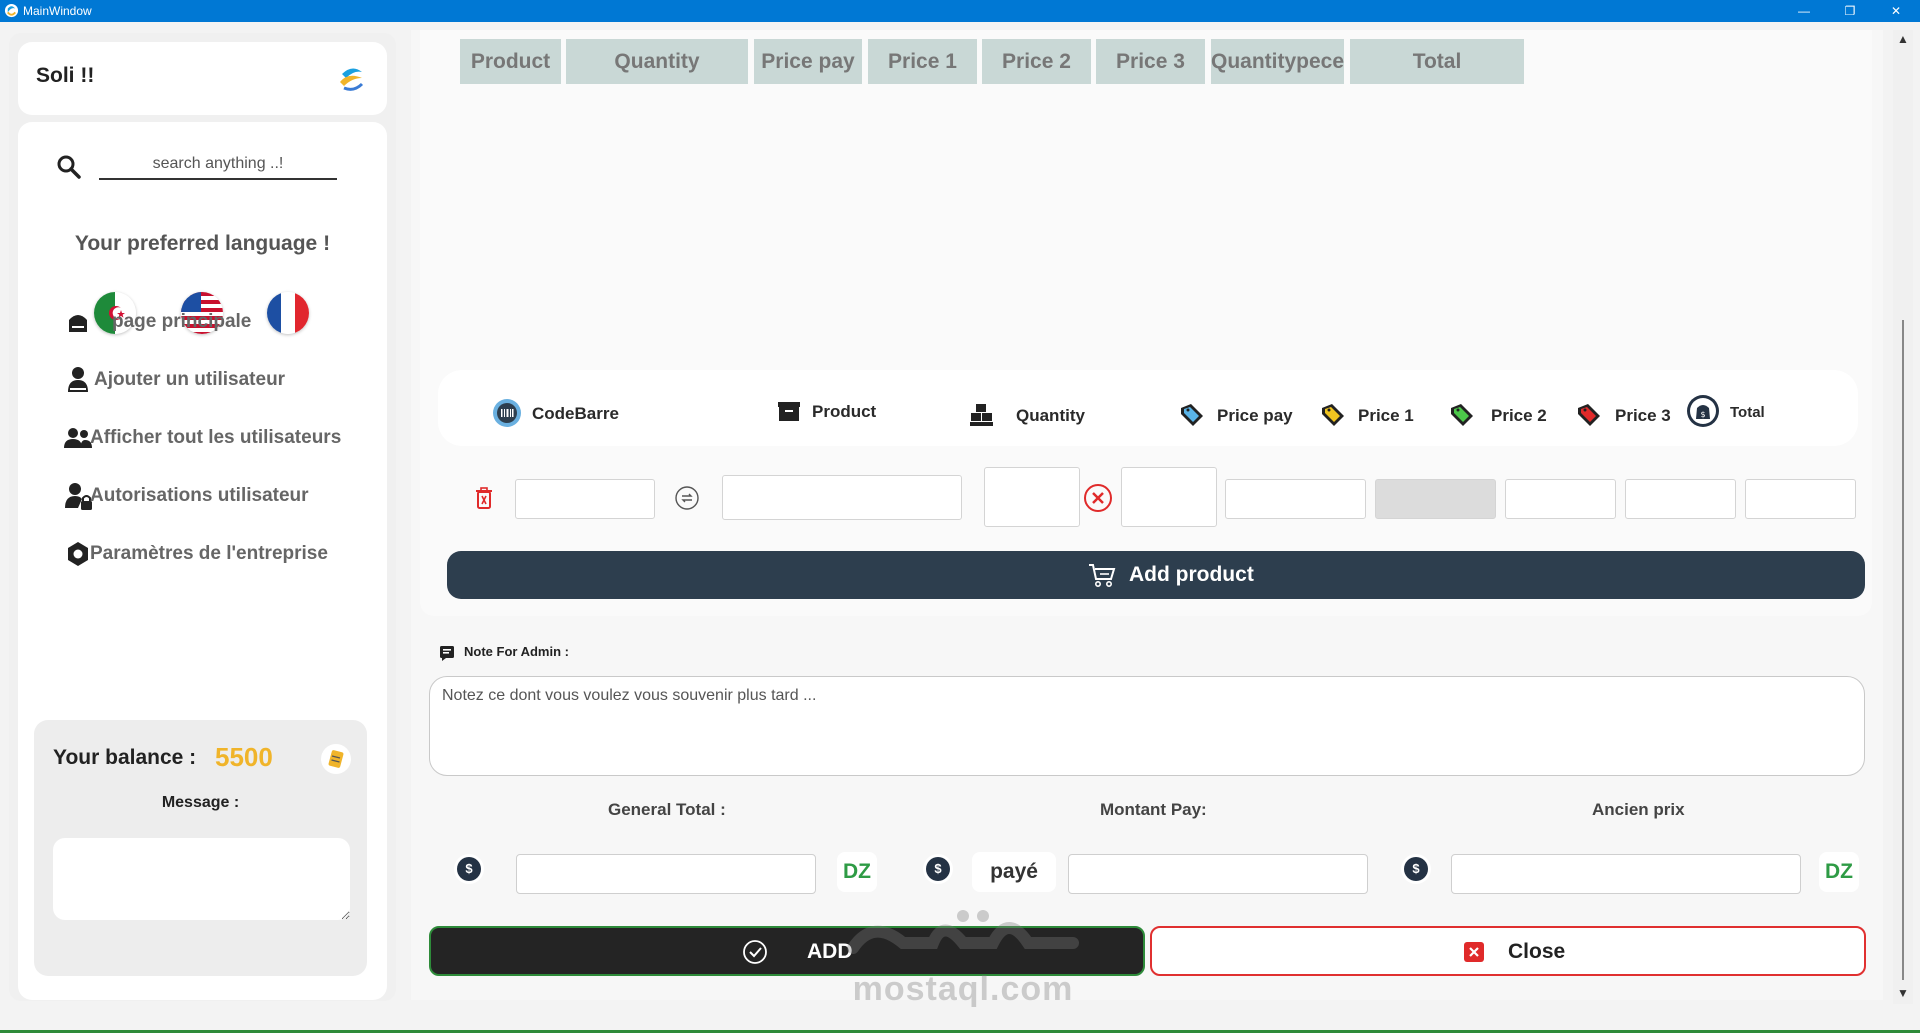 The width and height of the screenshot is (1920, 1033). What do you see at coordinates (1903, 995) in the screenshot?
I see `scroll-down-arrow-icon: ▼` at bounding box center [1903, 995].